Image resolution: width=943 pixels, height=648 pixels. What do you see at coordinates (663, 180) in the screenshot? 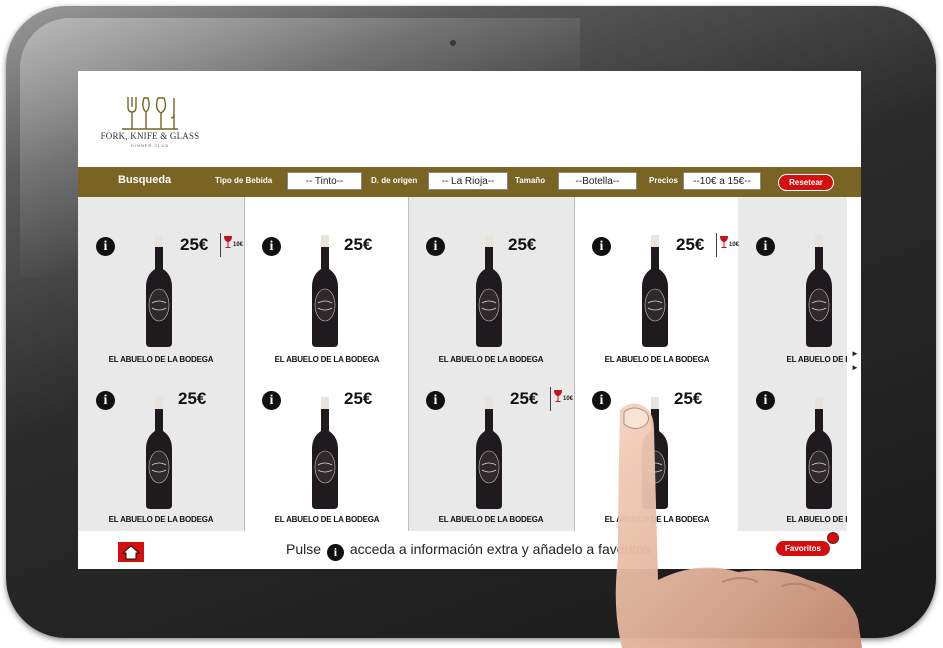
I see `price-label: Precios` at bounding box center [663, 180].